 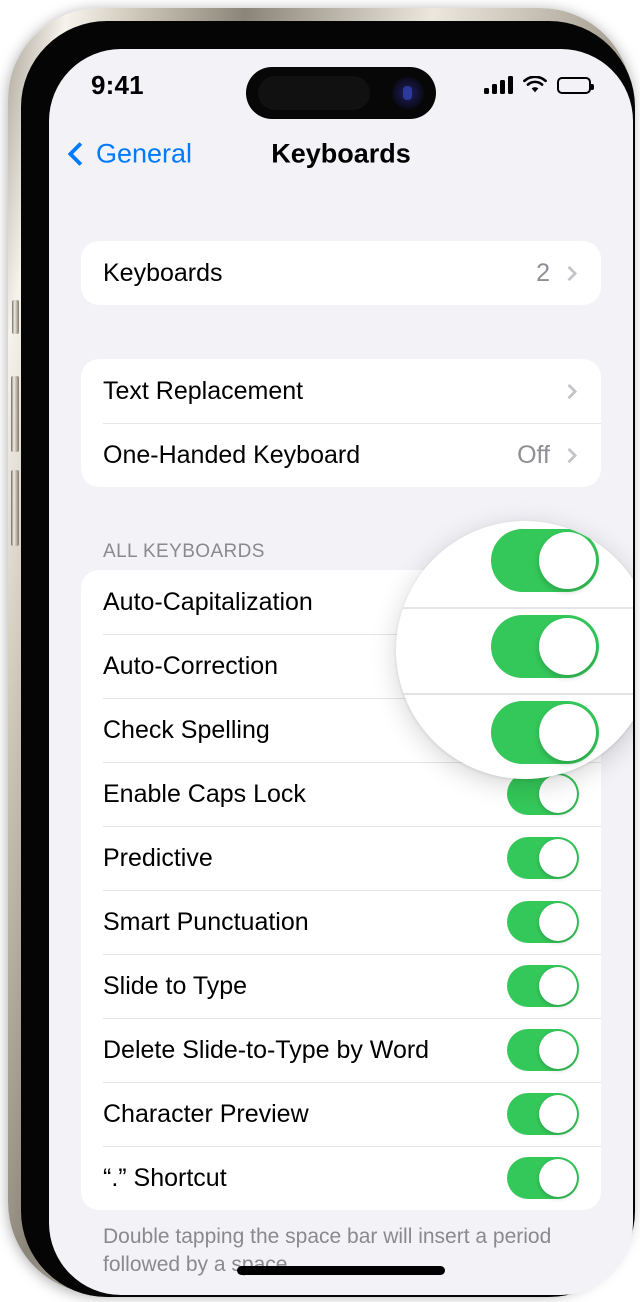 I want to click on row-keyboards: Keyboards 2, so click(x=341, y=273).